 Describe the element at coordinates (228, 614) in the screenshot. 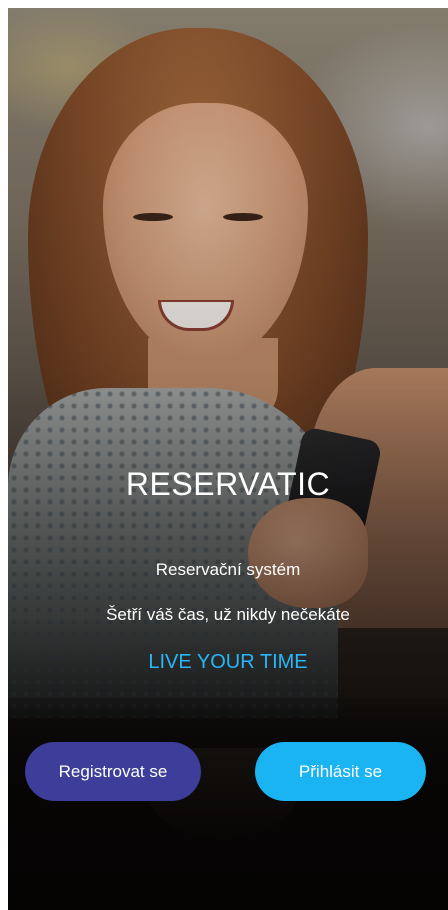

I see `app-tagline: Šetří váš čas, už nikdy nečekáte` at that location.